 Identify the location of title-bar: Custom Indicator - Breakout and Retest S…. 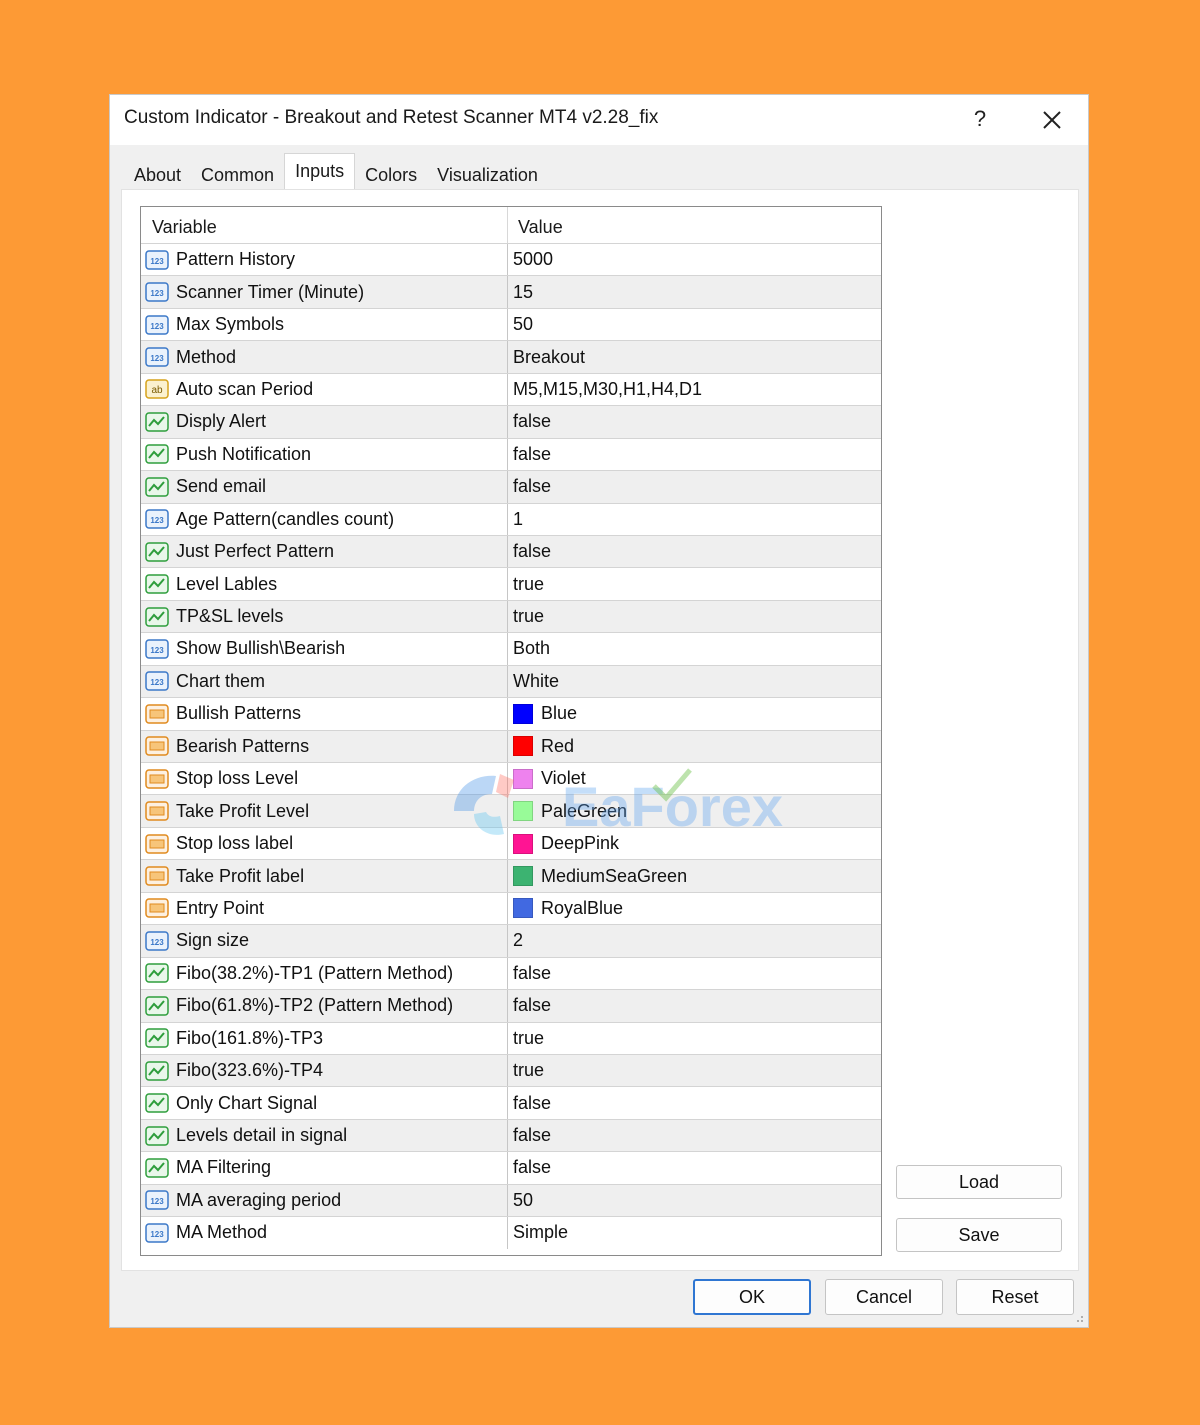
(599, 120).